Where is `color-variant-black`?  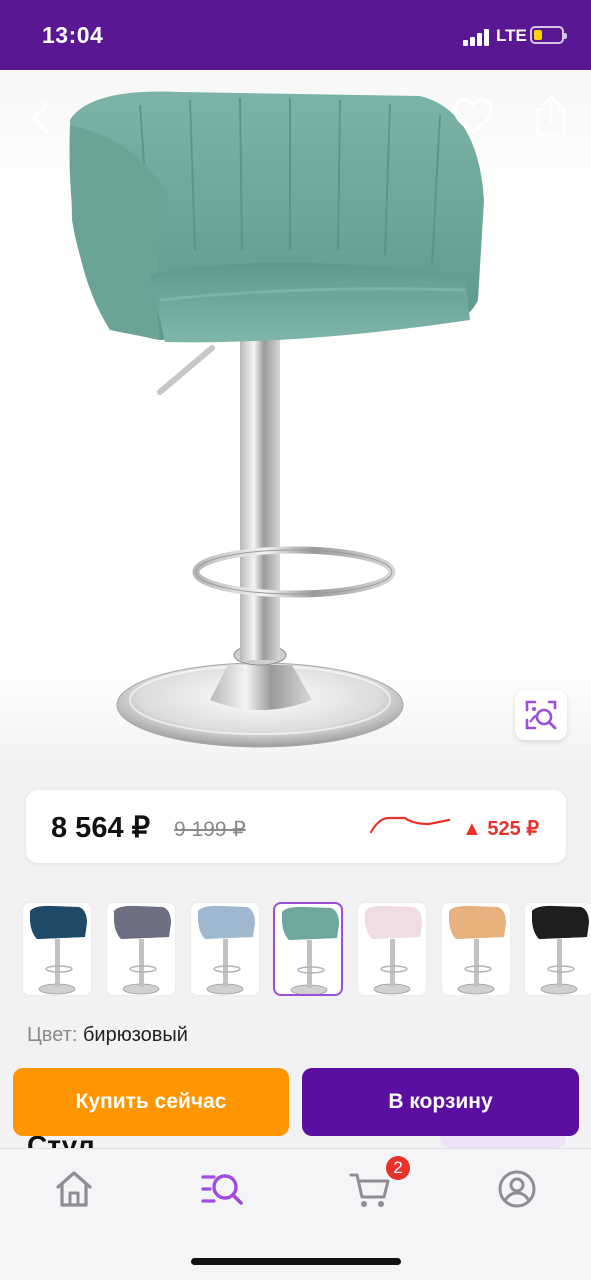
color-variant-black is located at coordinates (557, 949).